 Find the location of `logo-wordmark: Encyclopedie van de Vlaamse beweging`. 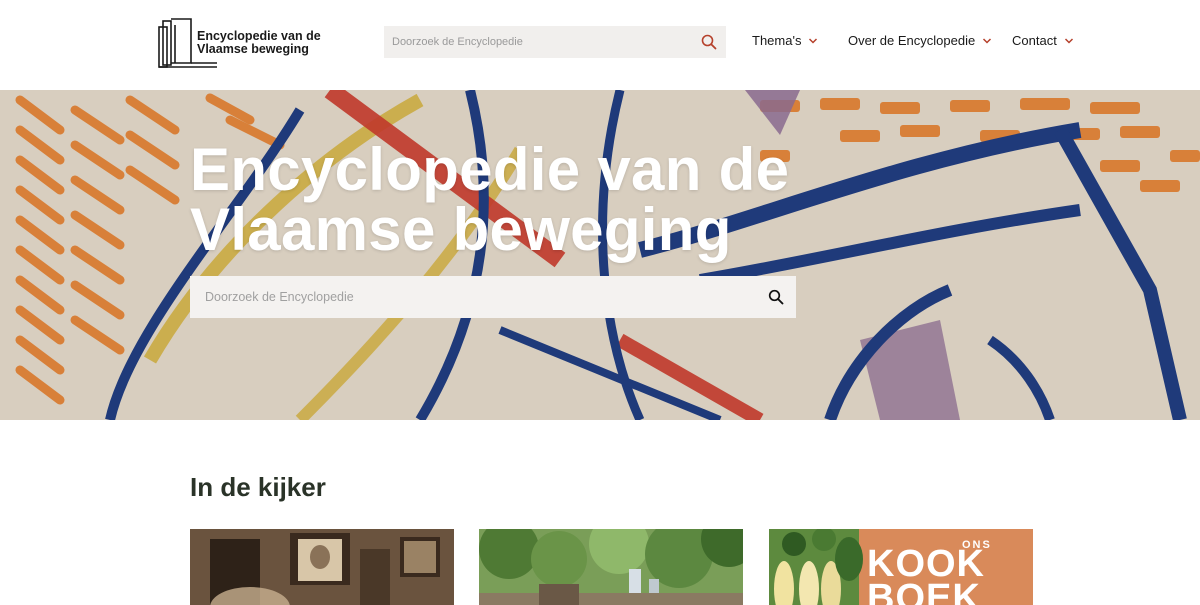

logo-wordmark: Encyclopedie van de Vlaamse beweging is located at coordinates (259, 43).